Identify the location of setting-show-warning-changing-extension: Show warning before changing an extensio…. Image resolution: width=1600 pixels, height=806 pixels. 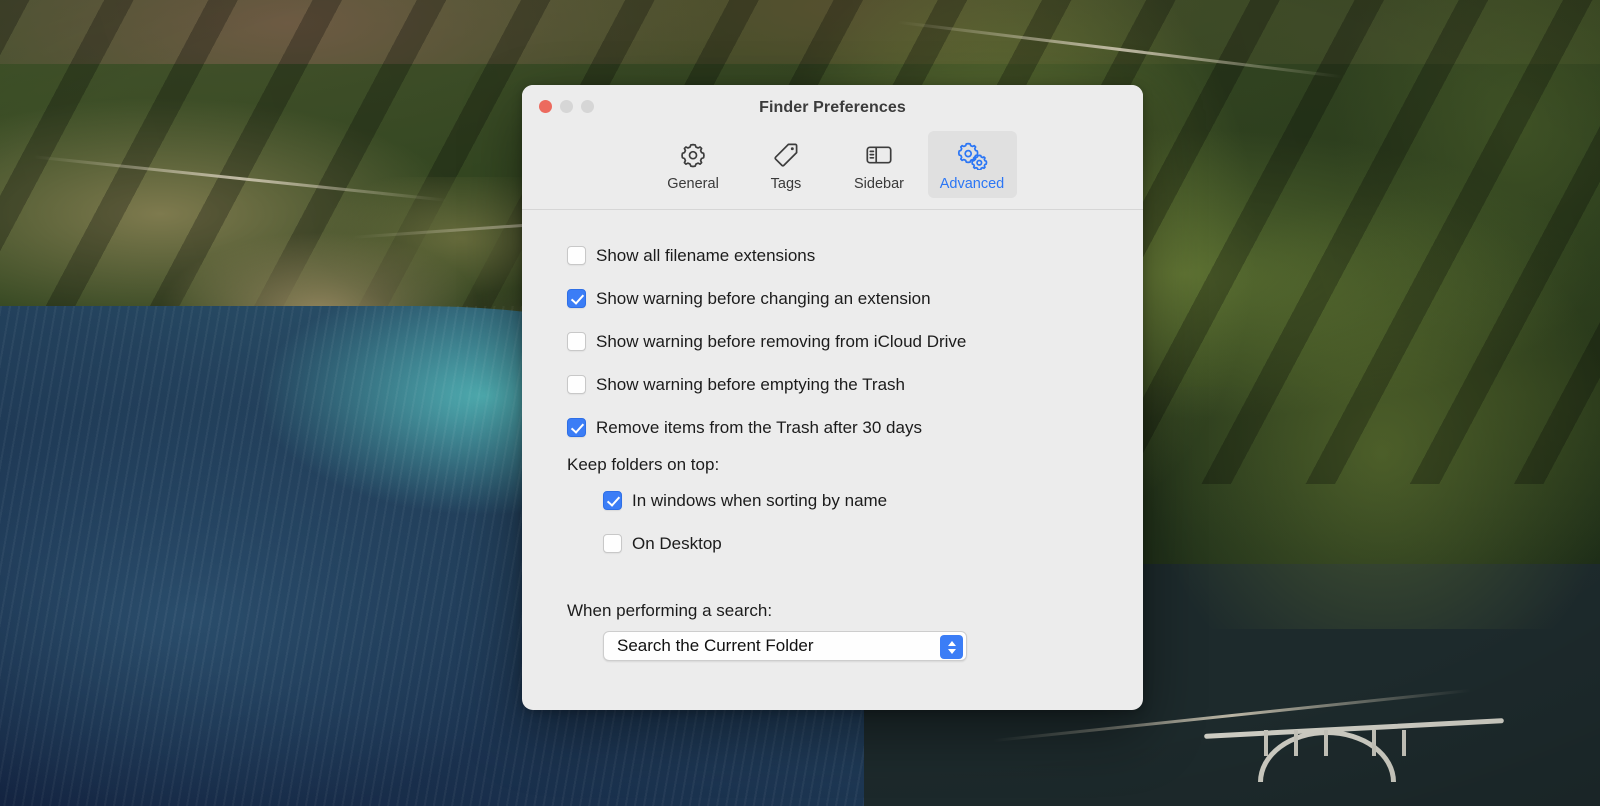
(832, 298).